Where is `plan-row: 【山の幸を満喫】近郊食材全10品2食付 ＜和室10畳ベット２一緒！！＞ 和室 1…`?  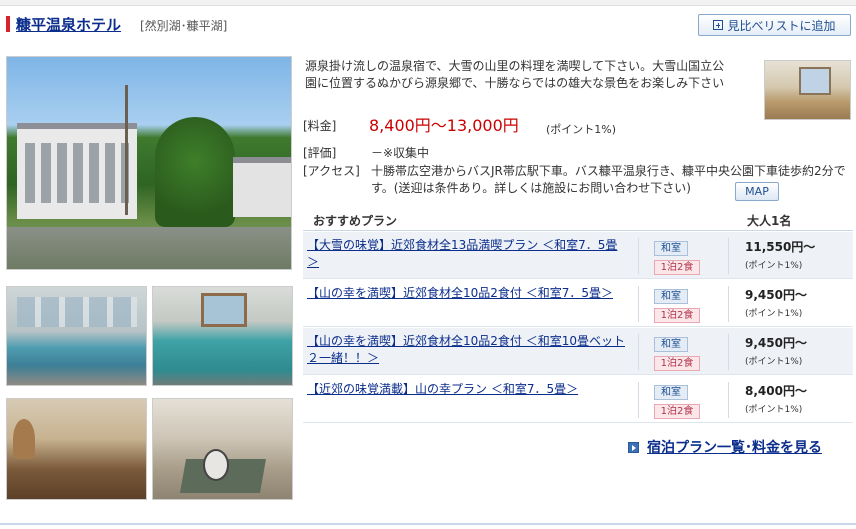
plan-row: 【山の幸を満喫】近郊食材全10品2食付 ＜和室10畳ベット２一緒！！＞ 和室 1… is located at coordinates (578, 351).